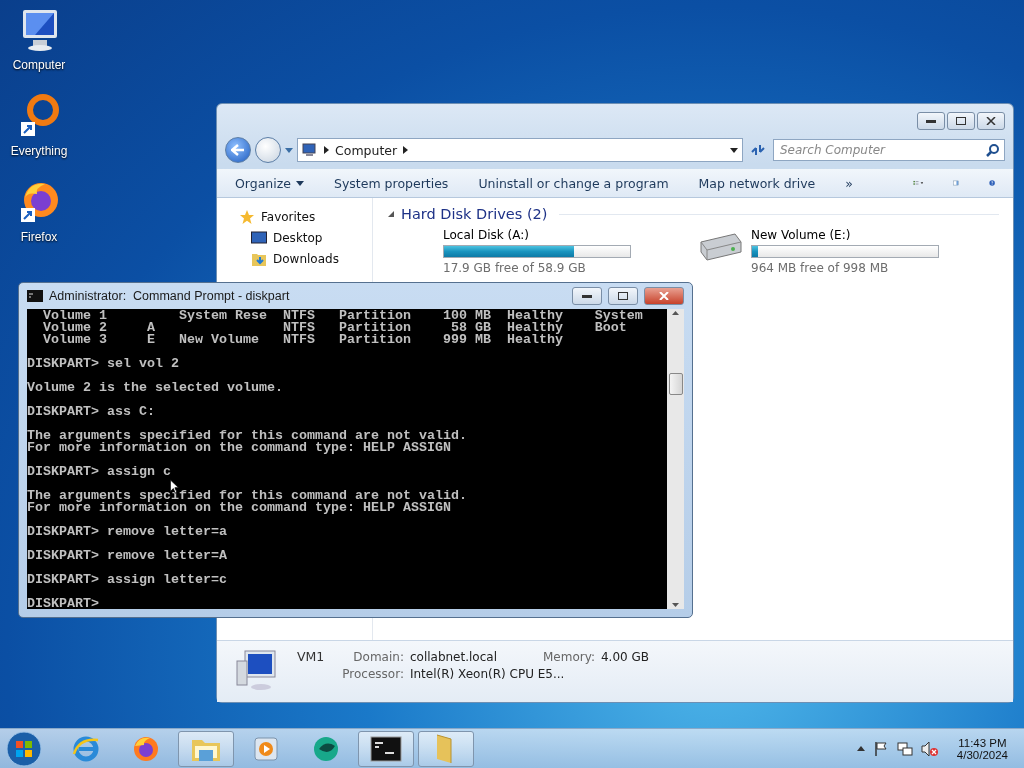 The width and height of the screenshot is (1024, 768). I want to click on flag-icon, so click(880, 748).